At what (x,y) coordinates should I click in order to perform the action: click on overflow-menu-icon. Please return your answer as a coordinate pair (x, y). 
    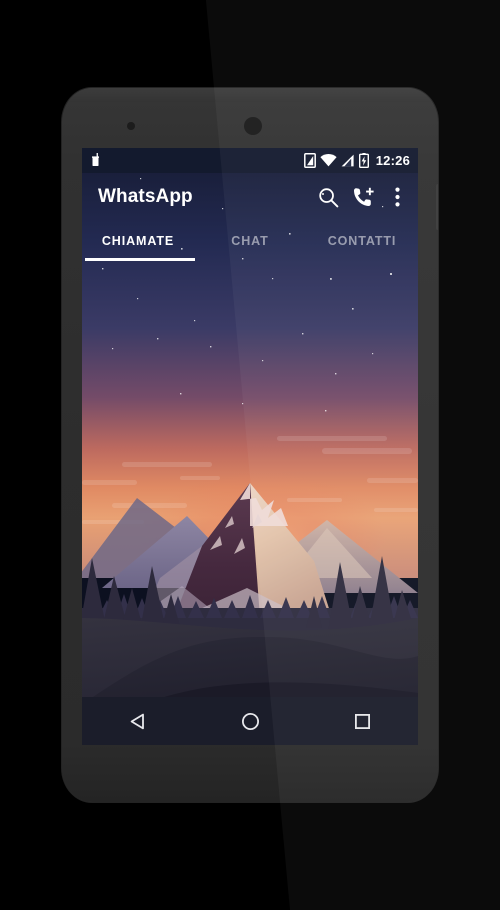
    Looking at the image, I should click on (397, 197).